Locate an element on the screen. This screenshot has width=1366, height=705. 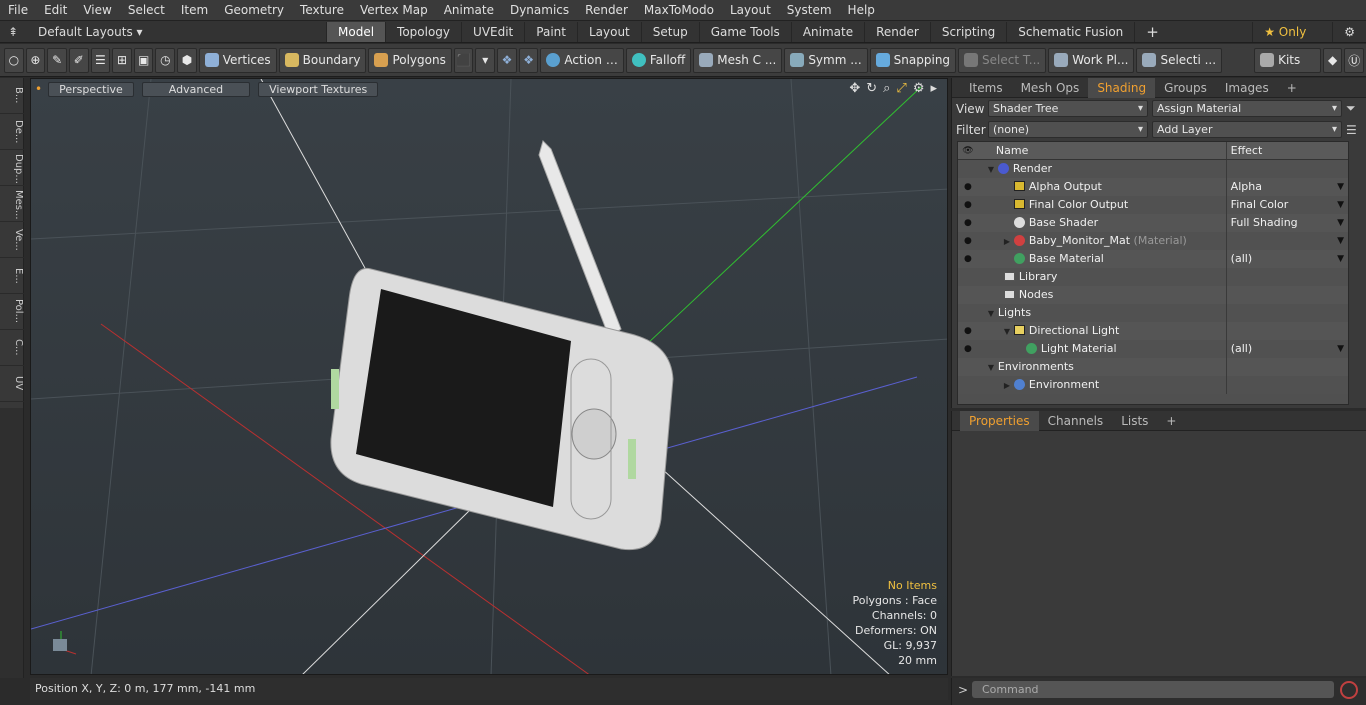
menu-view: View is located at coordinates (97, 10).